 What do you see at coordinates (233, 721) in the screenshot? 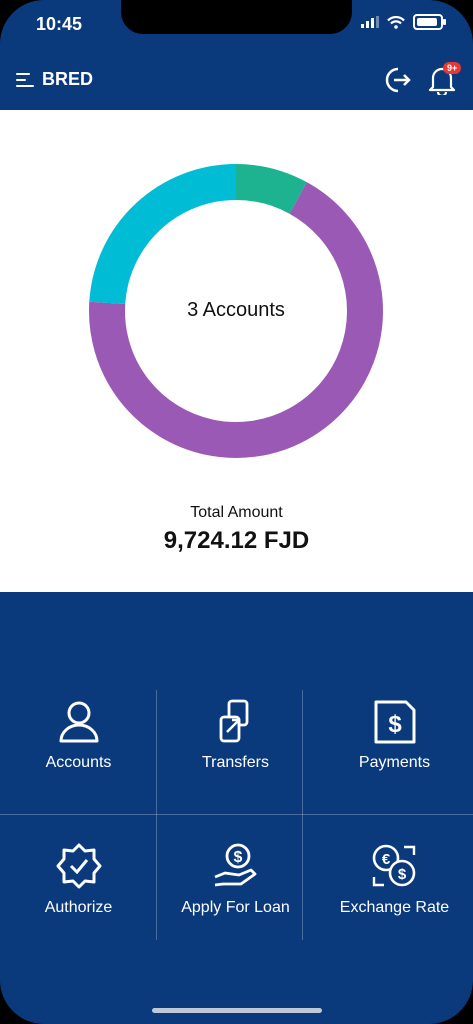
I see `transfer-icon` at bounding box center [233, 721].